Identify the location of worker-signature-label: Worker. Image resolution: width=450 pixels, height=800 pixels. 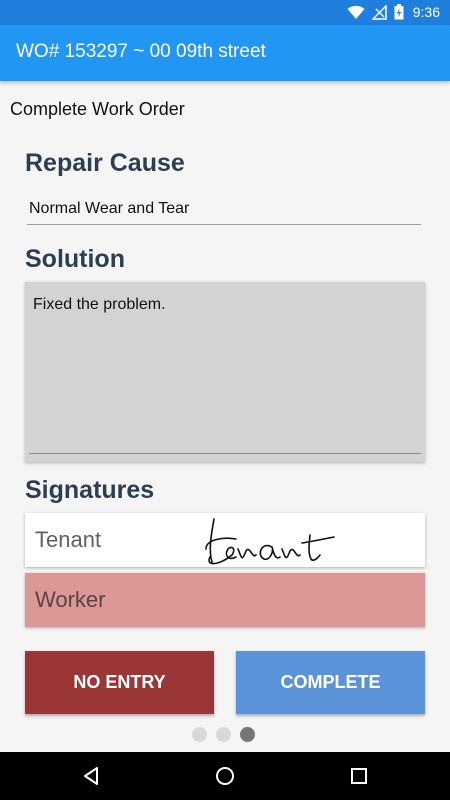
(70, 599).